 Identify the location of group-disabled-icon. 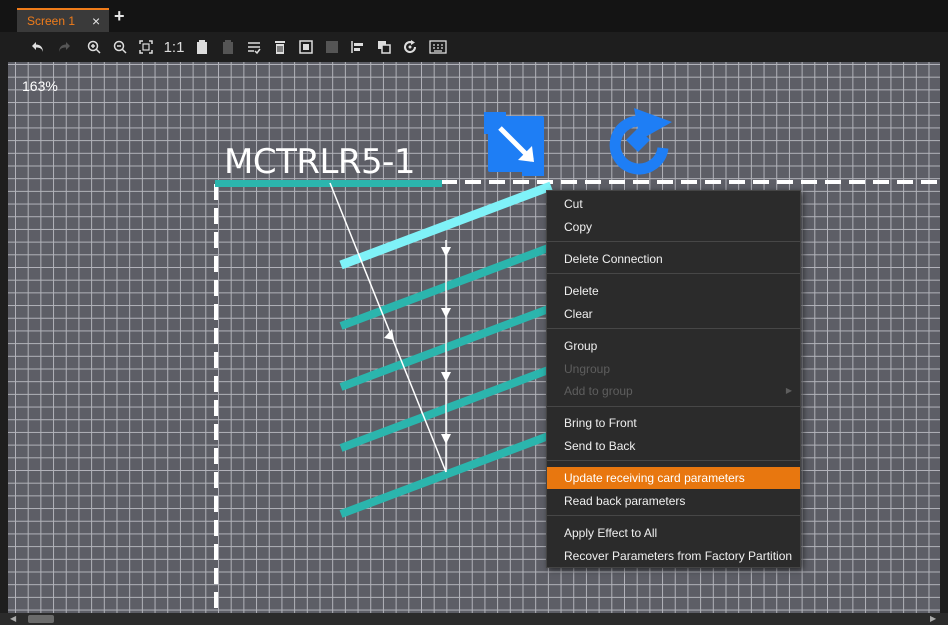
(332, 47).